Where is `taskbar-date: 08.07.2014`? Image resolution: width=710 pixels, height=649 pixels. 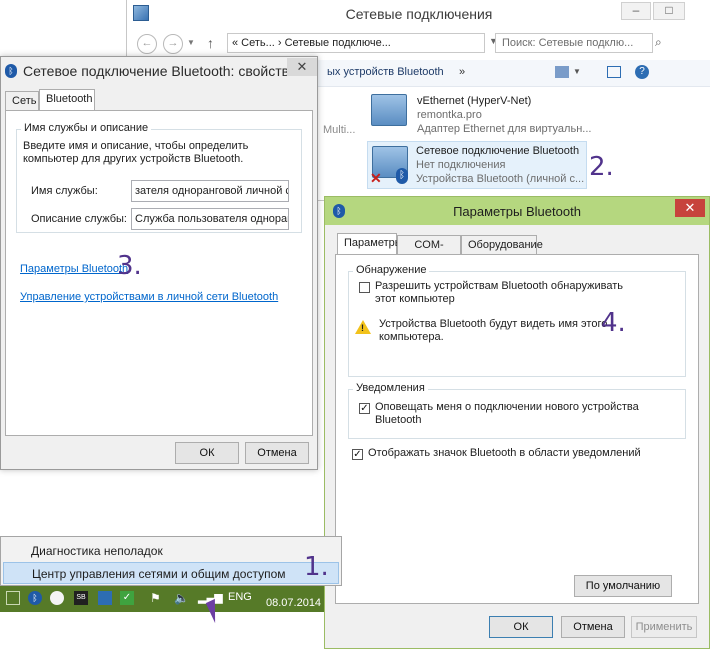 taskbar-date: 08.07.2014 is located at coordinates (293, 603).